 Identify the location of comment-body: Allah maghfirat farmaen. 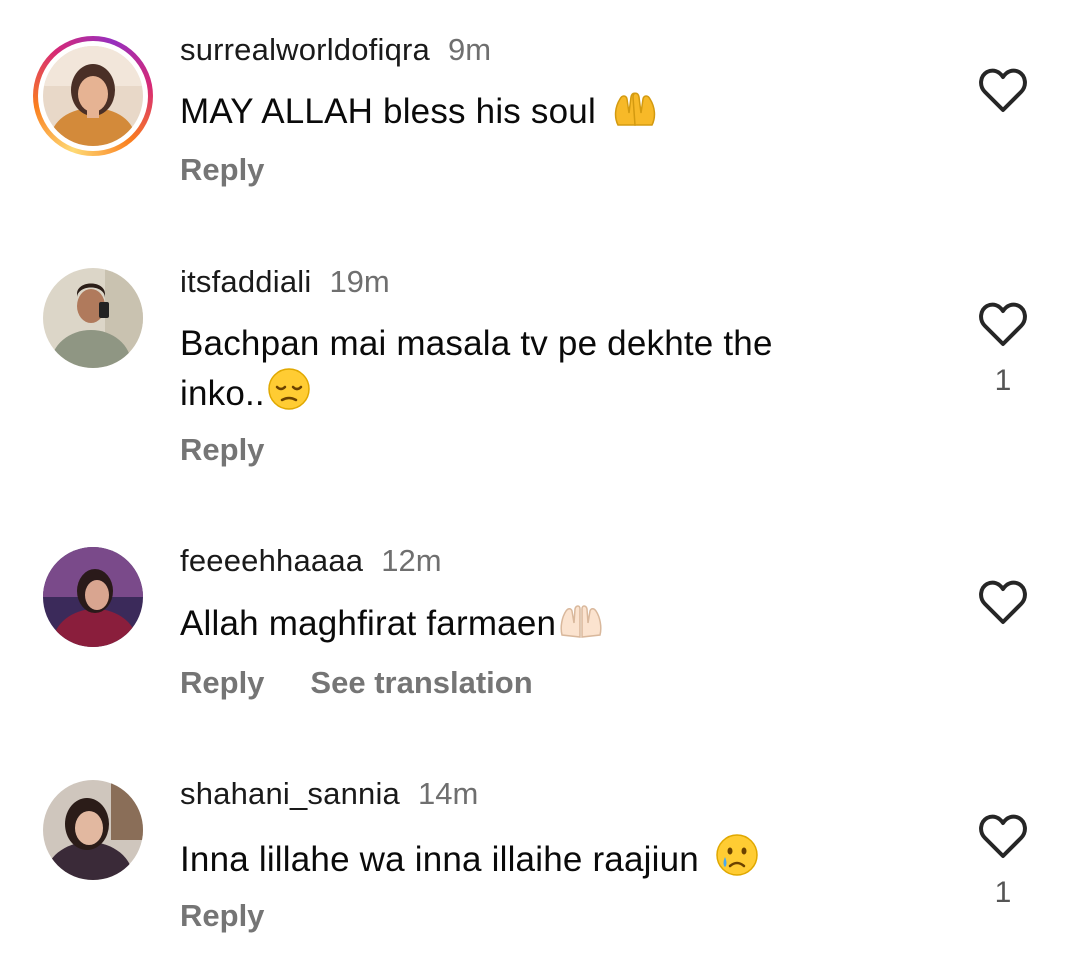
(368, 623).